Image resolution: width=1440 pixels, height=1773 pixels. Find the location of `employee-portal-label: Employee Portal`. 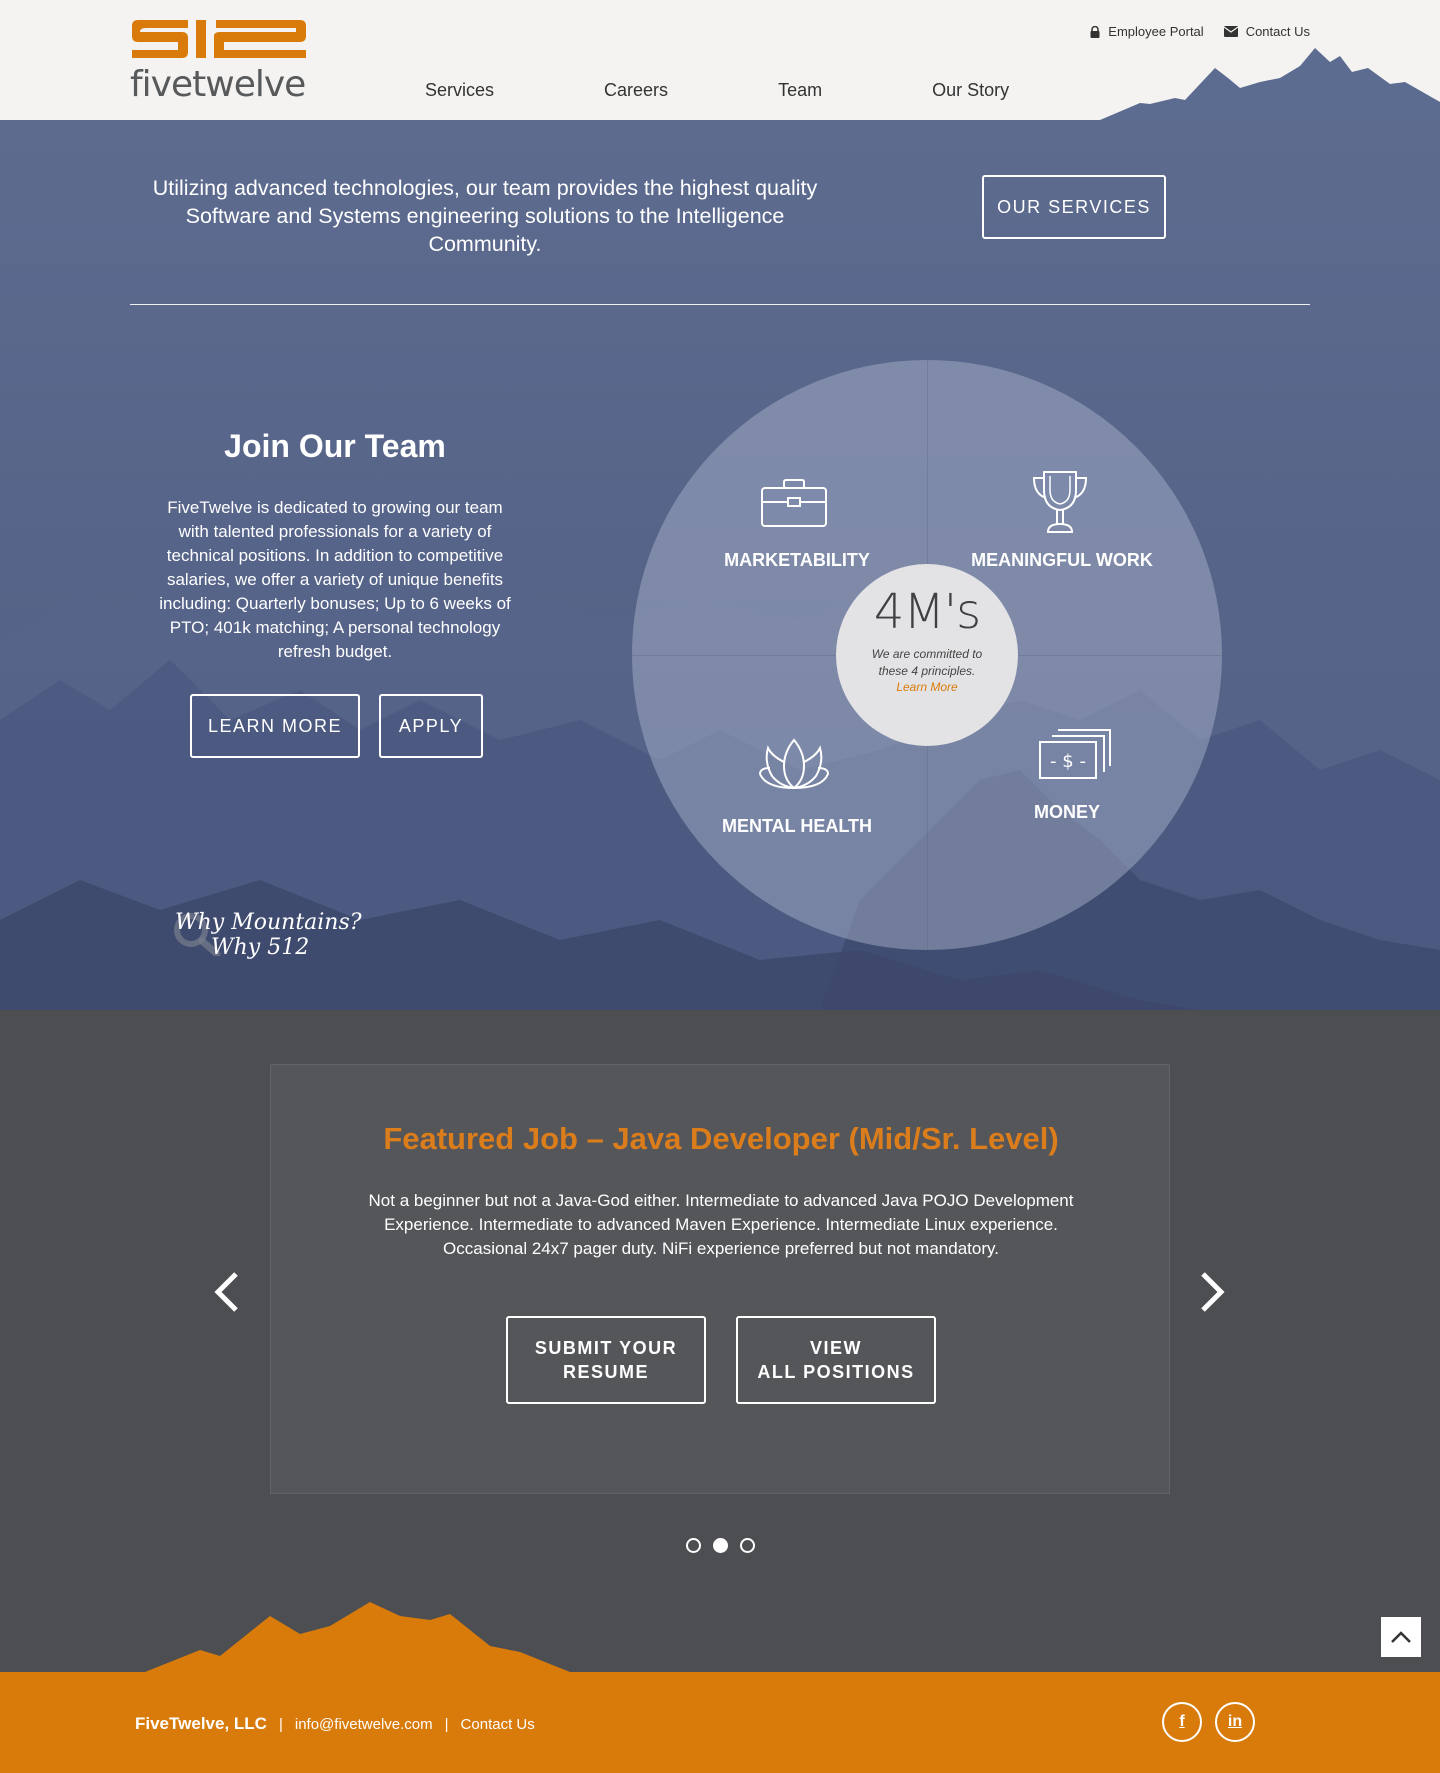

employee-portal-label: Employee Portal is located at coordinates (1156, 31).